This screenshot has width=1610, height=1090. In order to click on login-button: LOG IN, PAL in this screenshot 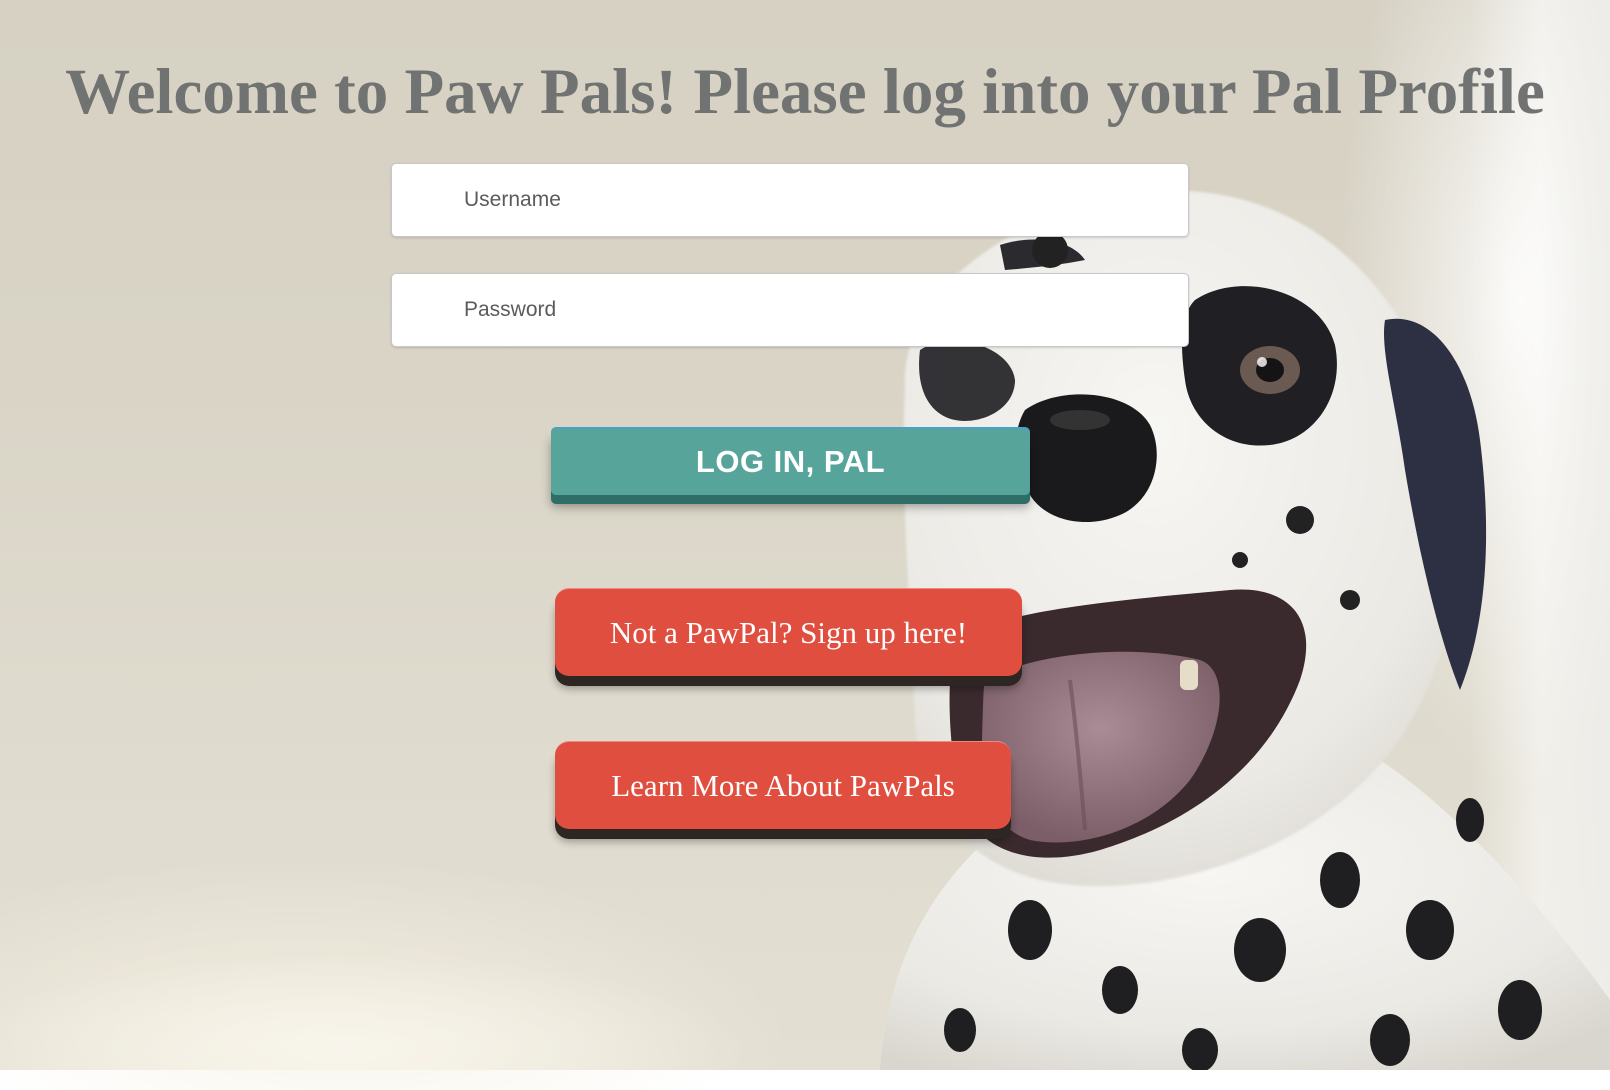, I will do `click(790, 461)`.